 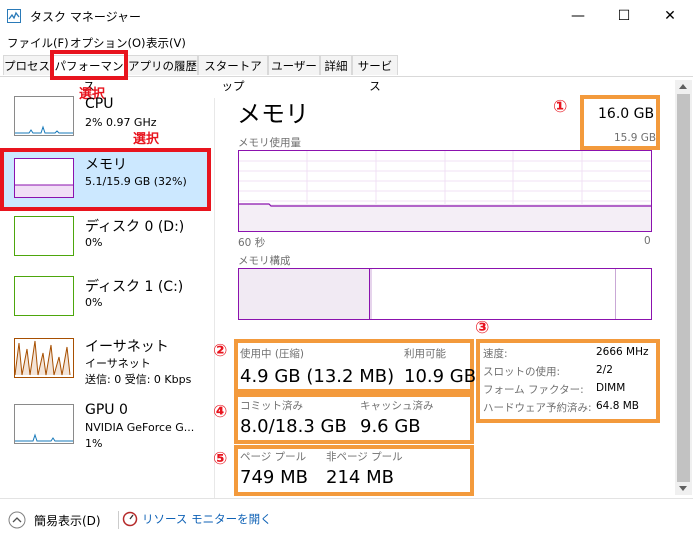 I want to click on composition-standby-edge, so click(x=615, y=294).